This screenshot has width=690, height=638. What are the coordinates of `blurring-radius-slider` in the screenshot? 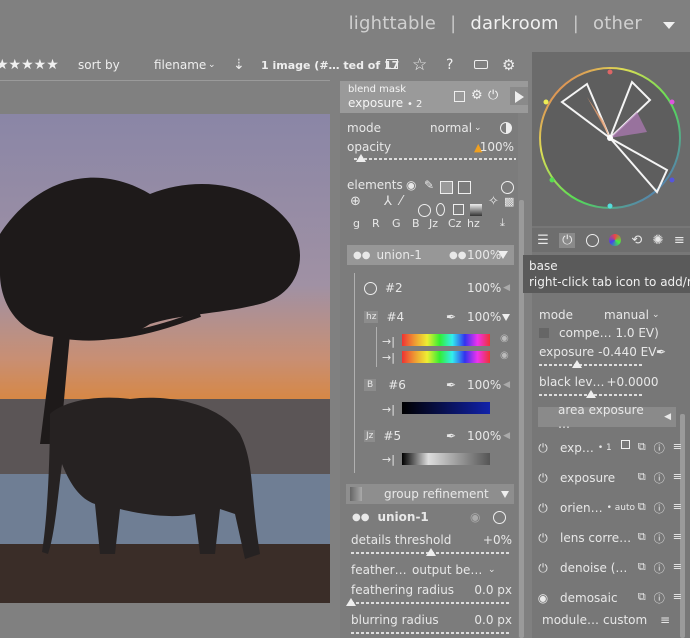 It's located at (431, 633).